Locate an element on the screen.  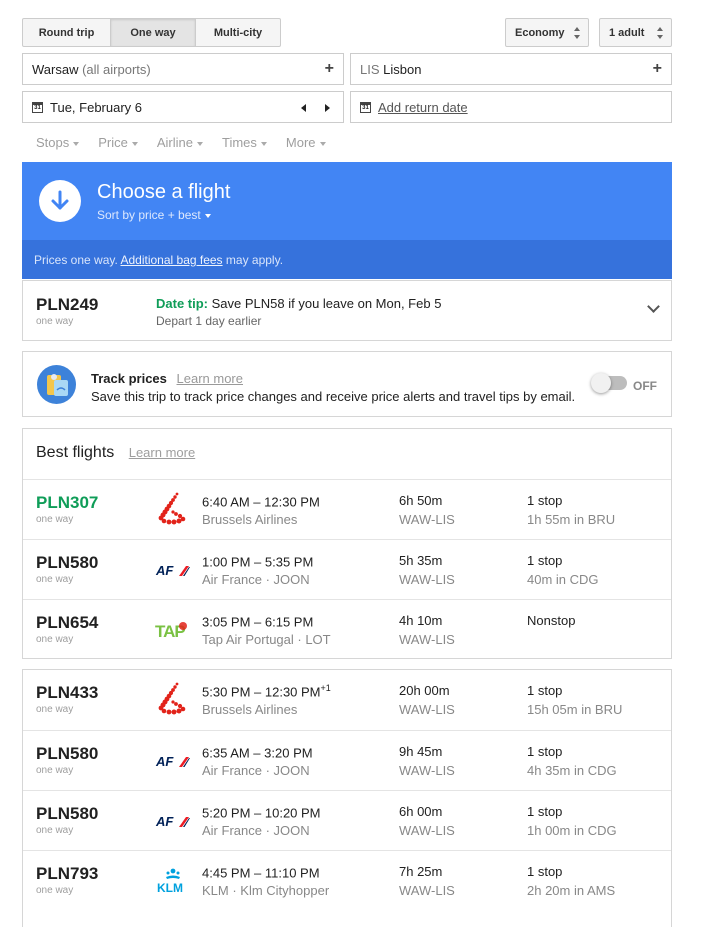
next-date-icon is located at coordinates (327, 108).